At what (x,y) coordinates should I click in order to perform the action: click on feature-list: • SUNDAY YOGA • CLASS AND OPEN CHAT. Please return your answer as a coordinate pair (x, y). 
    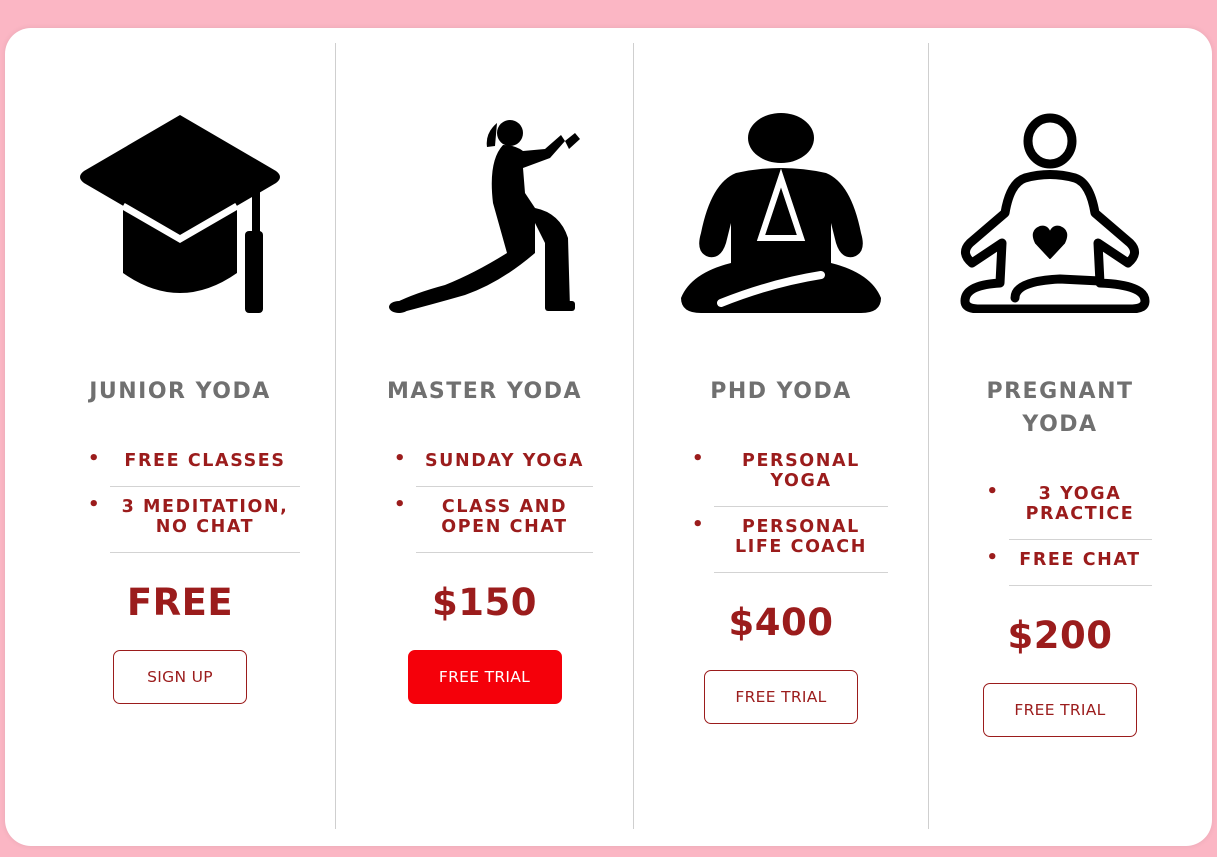
    Looking at the image, I should click on (493, 497).